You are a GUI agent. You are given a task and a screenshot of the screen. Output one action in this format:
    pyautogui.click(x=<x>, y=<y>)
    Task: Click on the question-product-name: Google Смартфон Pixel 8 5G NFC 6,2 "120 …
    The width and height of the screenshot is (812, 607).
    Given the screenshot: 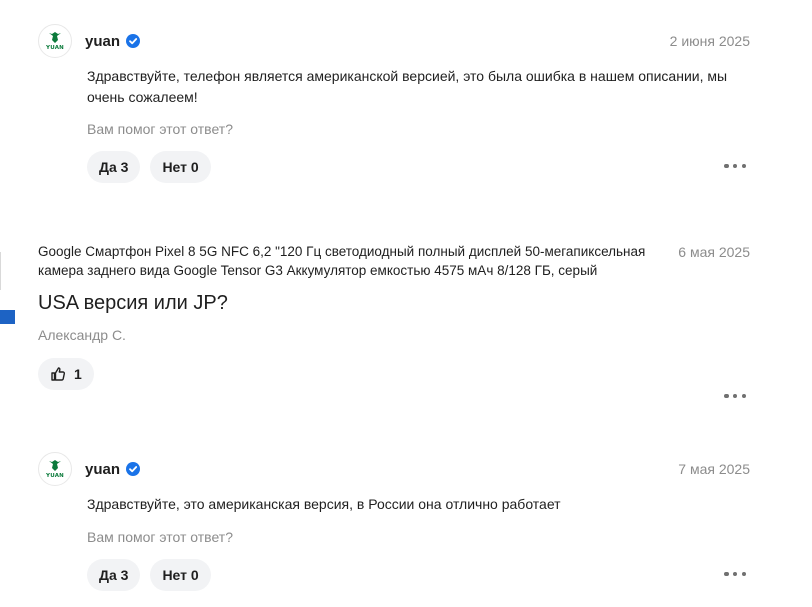 What is the action you would take?
    pyautogui.click(x=348, y=261)
    